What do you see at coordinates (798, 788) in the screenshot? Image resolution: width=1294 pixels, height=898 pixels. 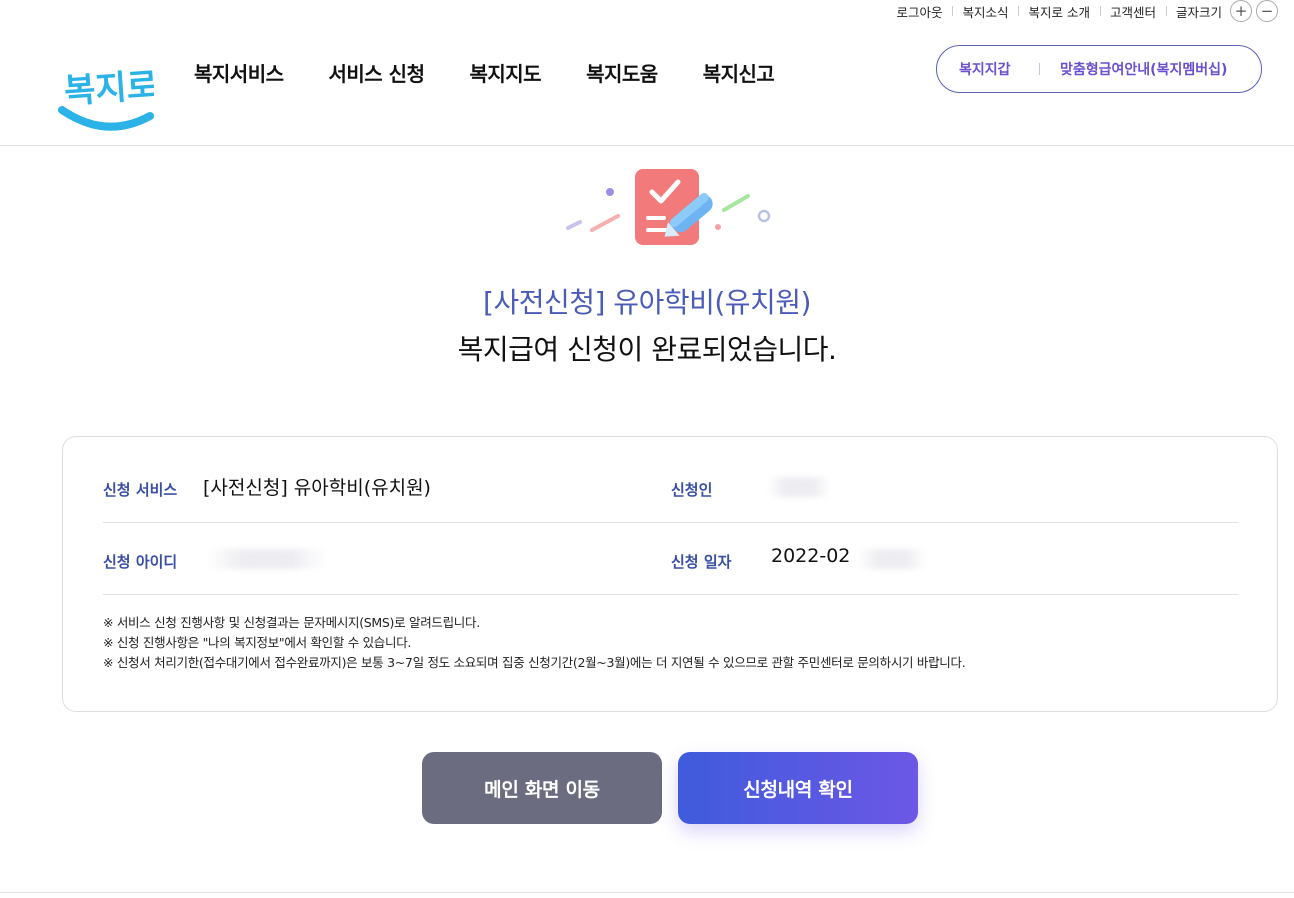 I see `check-application-button: 신청내역 확인` at bounding box center [798, 788].